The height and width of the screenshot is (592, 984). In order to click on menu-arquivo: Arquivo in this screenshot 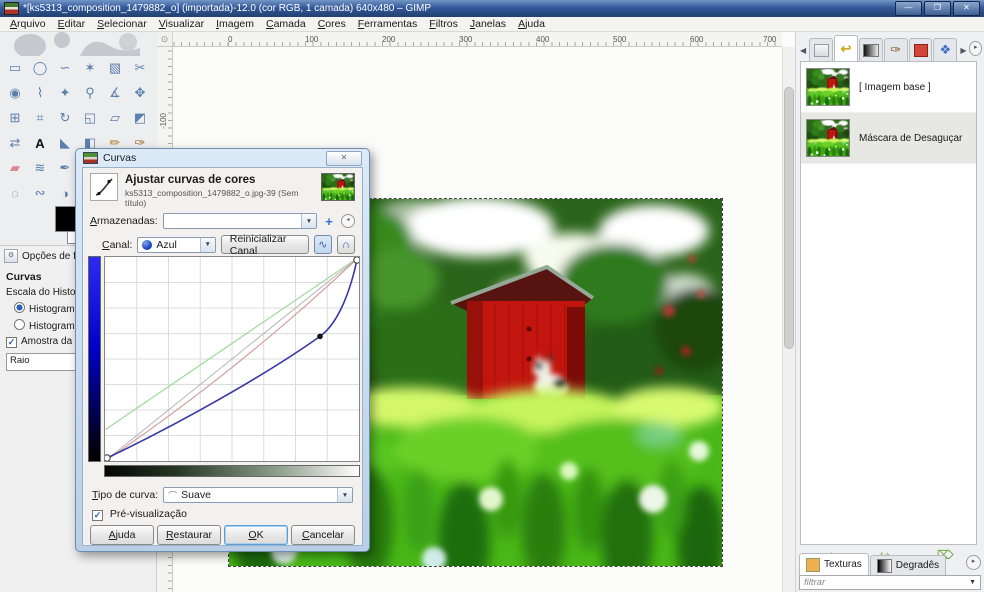, I will do `click(28, 24)`.